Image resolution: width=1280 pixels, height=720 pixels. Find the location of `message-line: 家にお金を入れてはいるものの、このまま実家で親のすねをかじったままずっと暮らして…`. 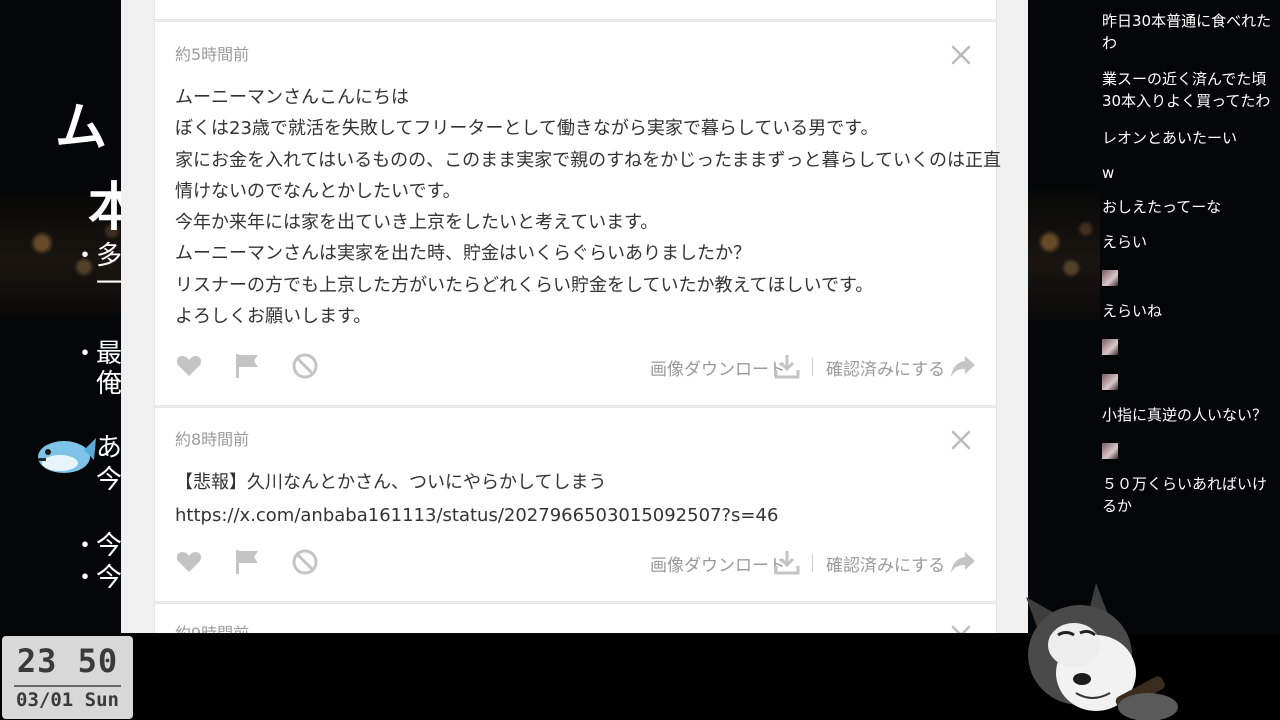

message-line: 家にお金を入れてはいるものの、このまま実家で親のすねをかじったままずっと暮らして… is located at coordinates (588, 160).